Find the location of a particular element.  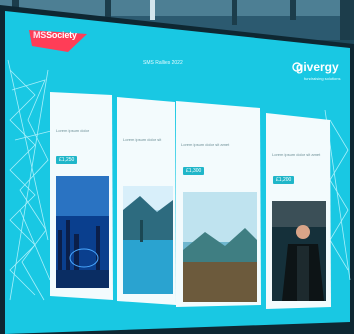

ms-society-logo-text: MSSociety is located at coordinates (55, 35).